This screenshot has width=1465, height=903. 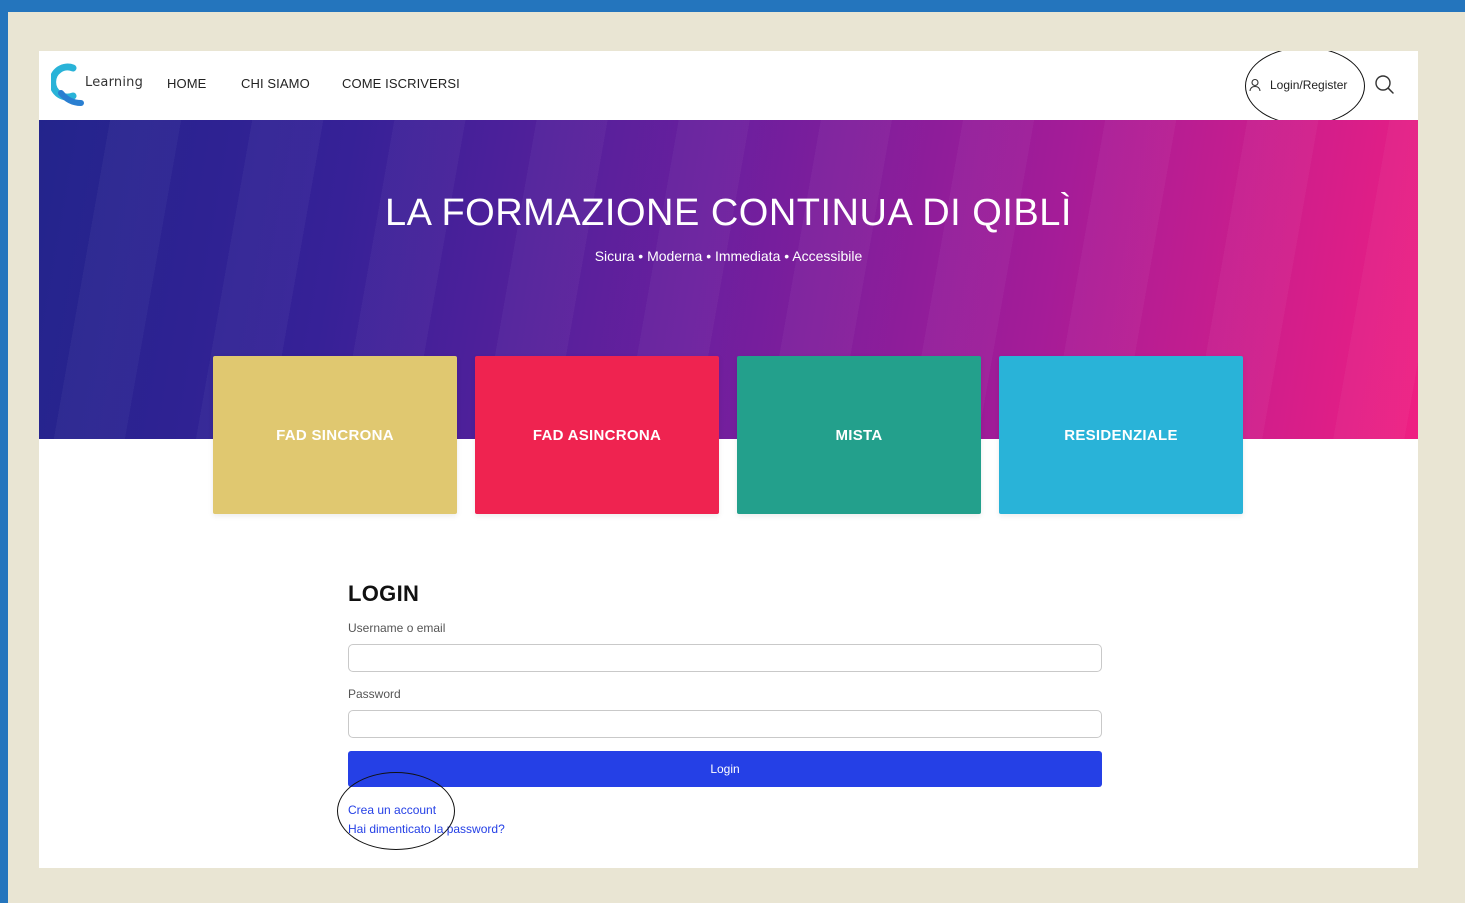 What do you see at coordinates (732, 6) in the screenshot?
I see `frame-top-bar` at bounding box center [732, 6].